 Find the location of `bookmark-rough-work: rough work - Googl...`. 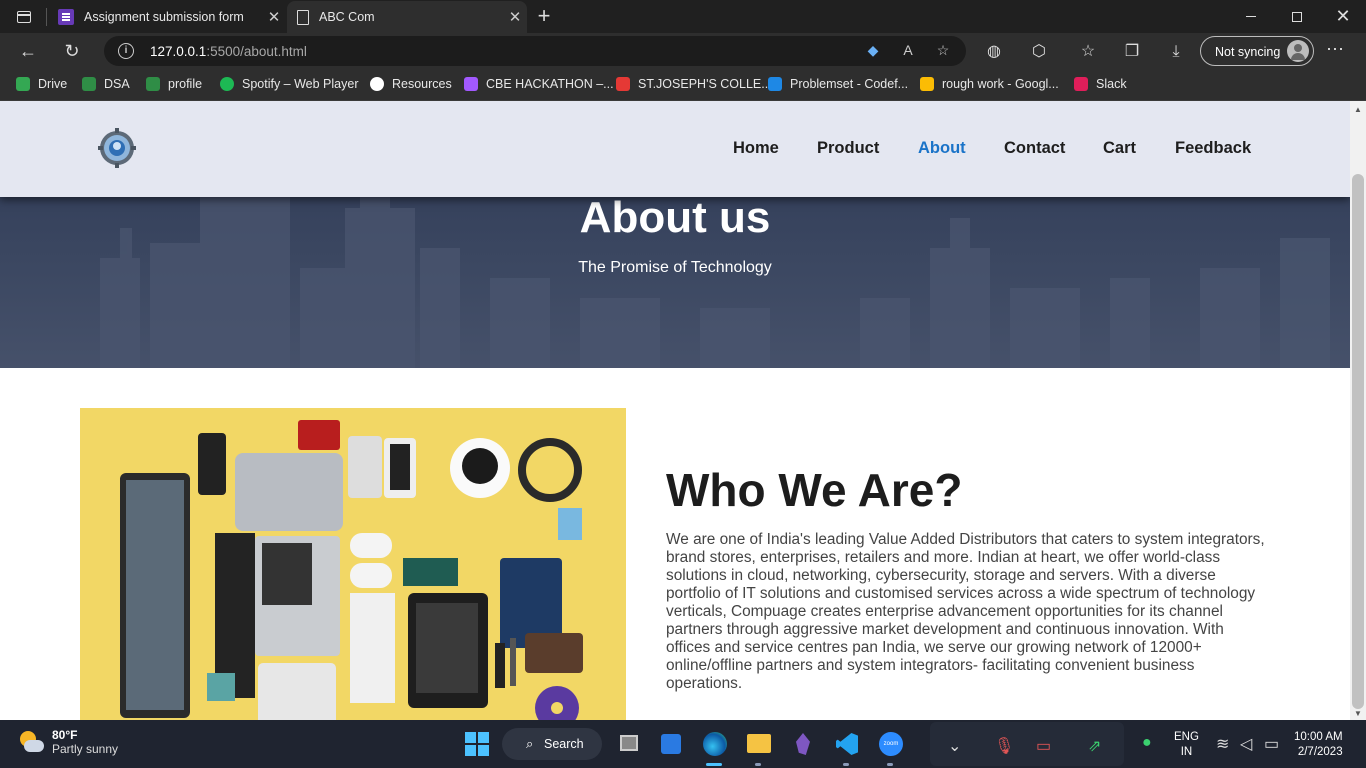

bookmark-rough-work: rough work - Googl... is located at coordinates (989, 84).